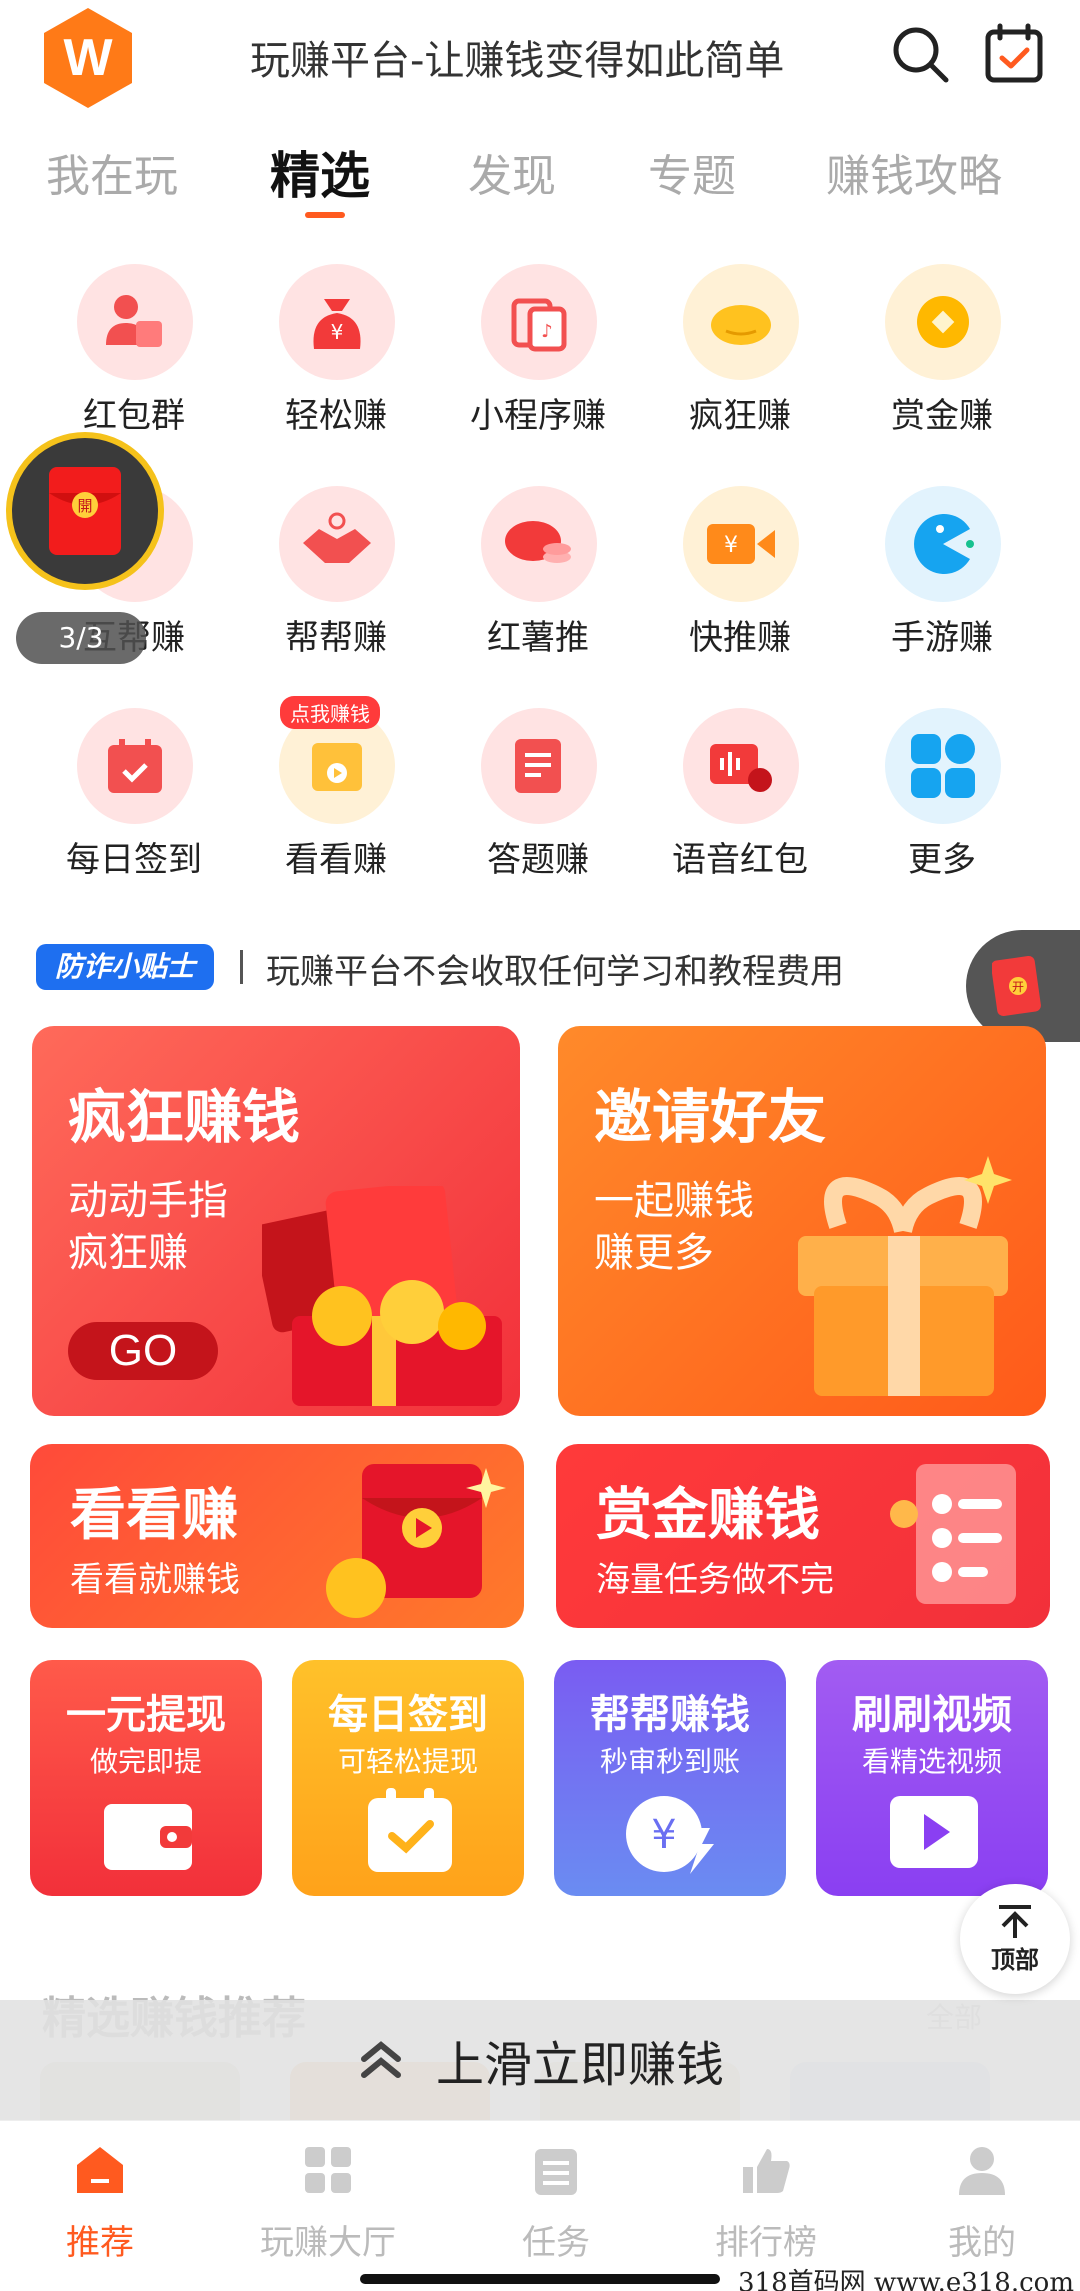 The image size is (1080, 2291). I want to click on redpack-counter: 3/3, so click(81, 638).